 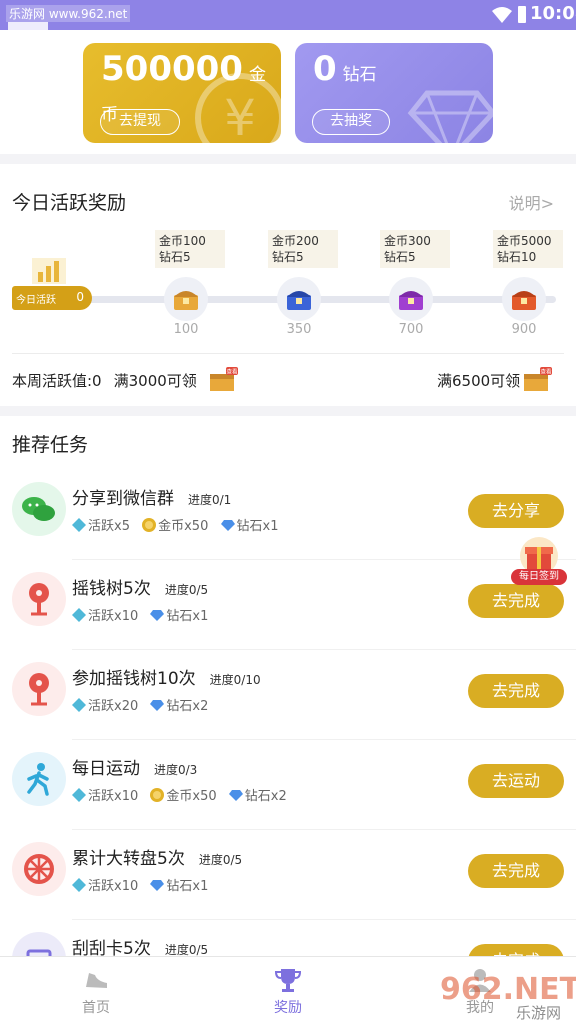 What do you see at coordinates (288, 980) in the screenshot?
I see `trophy-icon` at bounding box center [288, 980].